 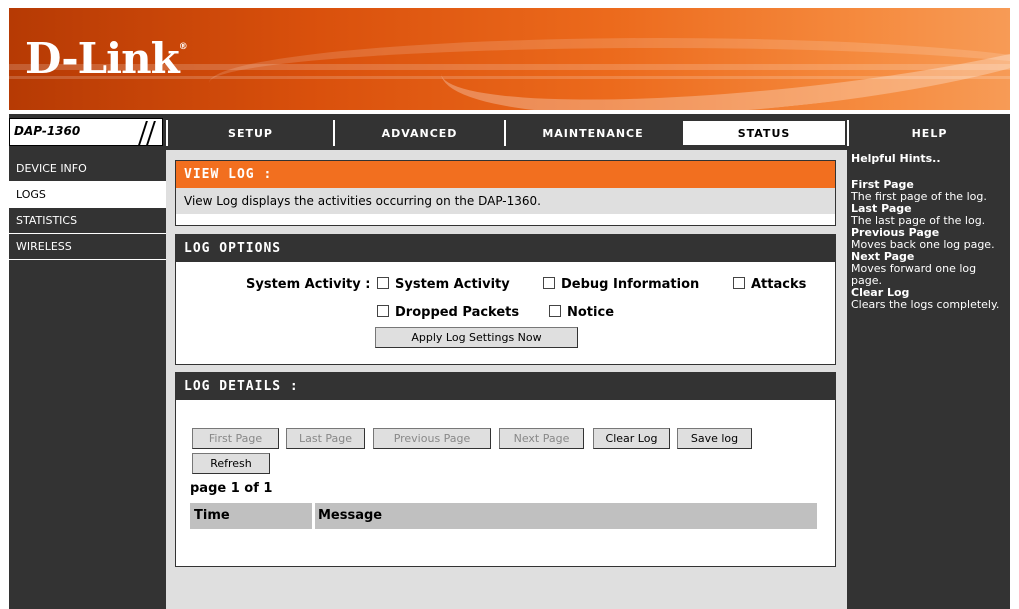 What do you see at coordinates (452, 284) in the screenshot?
I see `checkbox-label: System Activity` at bounding box center [452, 284].